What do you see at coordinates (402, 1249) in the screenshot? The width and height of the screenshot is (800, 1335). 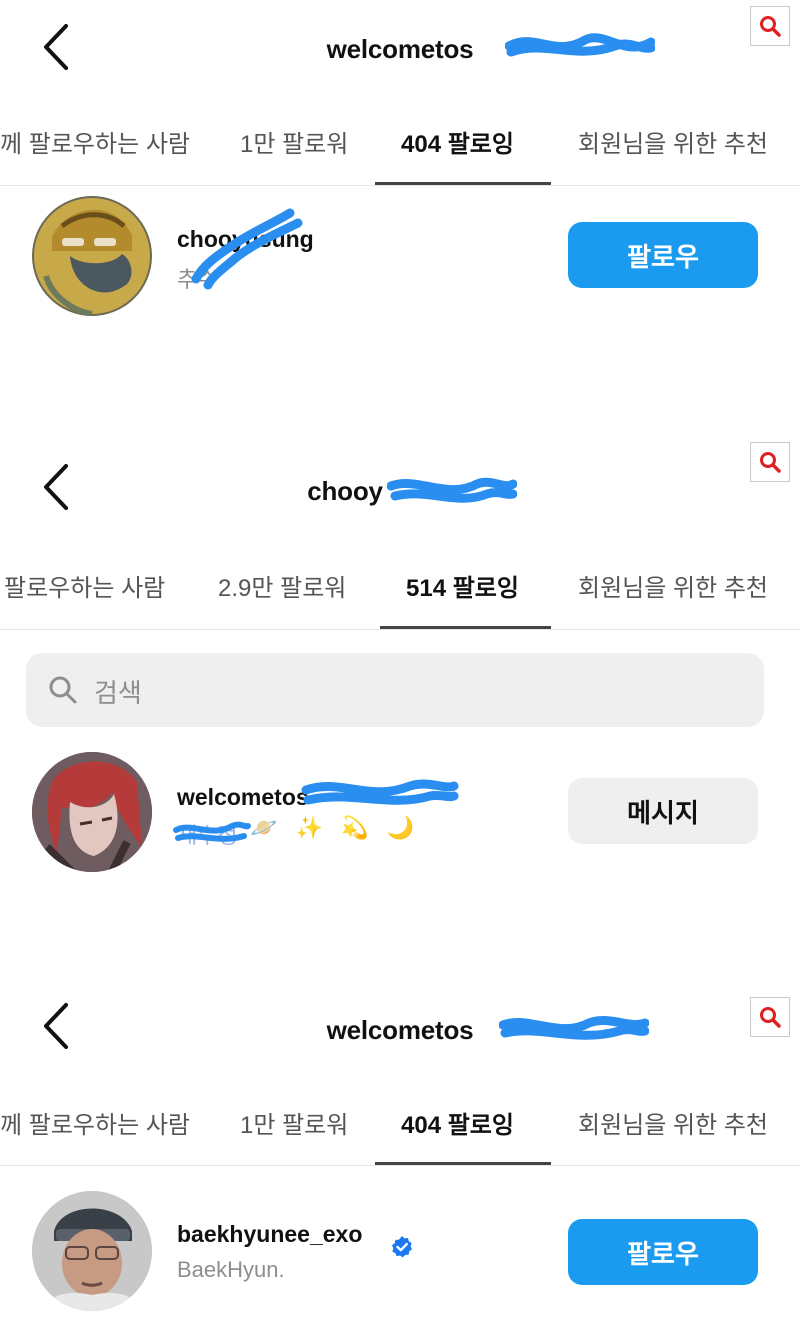 I see `verified-badge-icon` at bounding box center [402, 1249].